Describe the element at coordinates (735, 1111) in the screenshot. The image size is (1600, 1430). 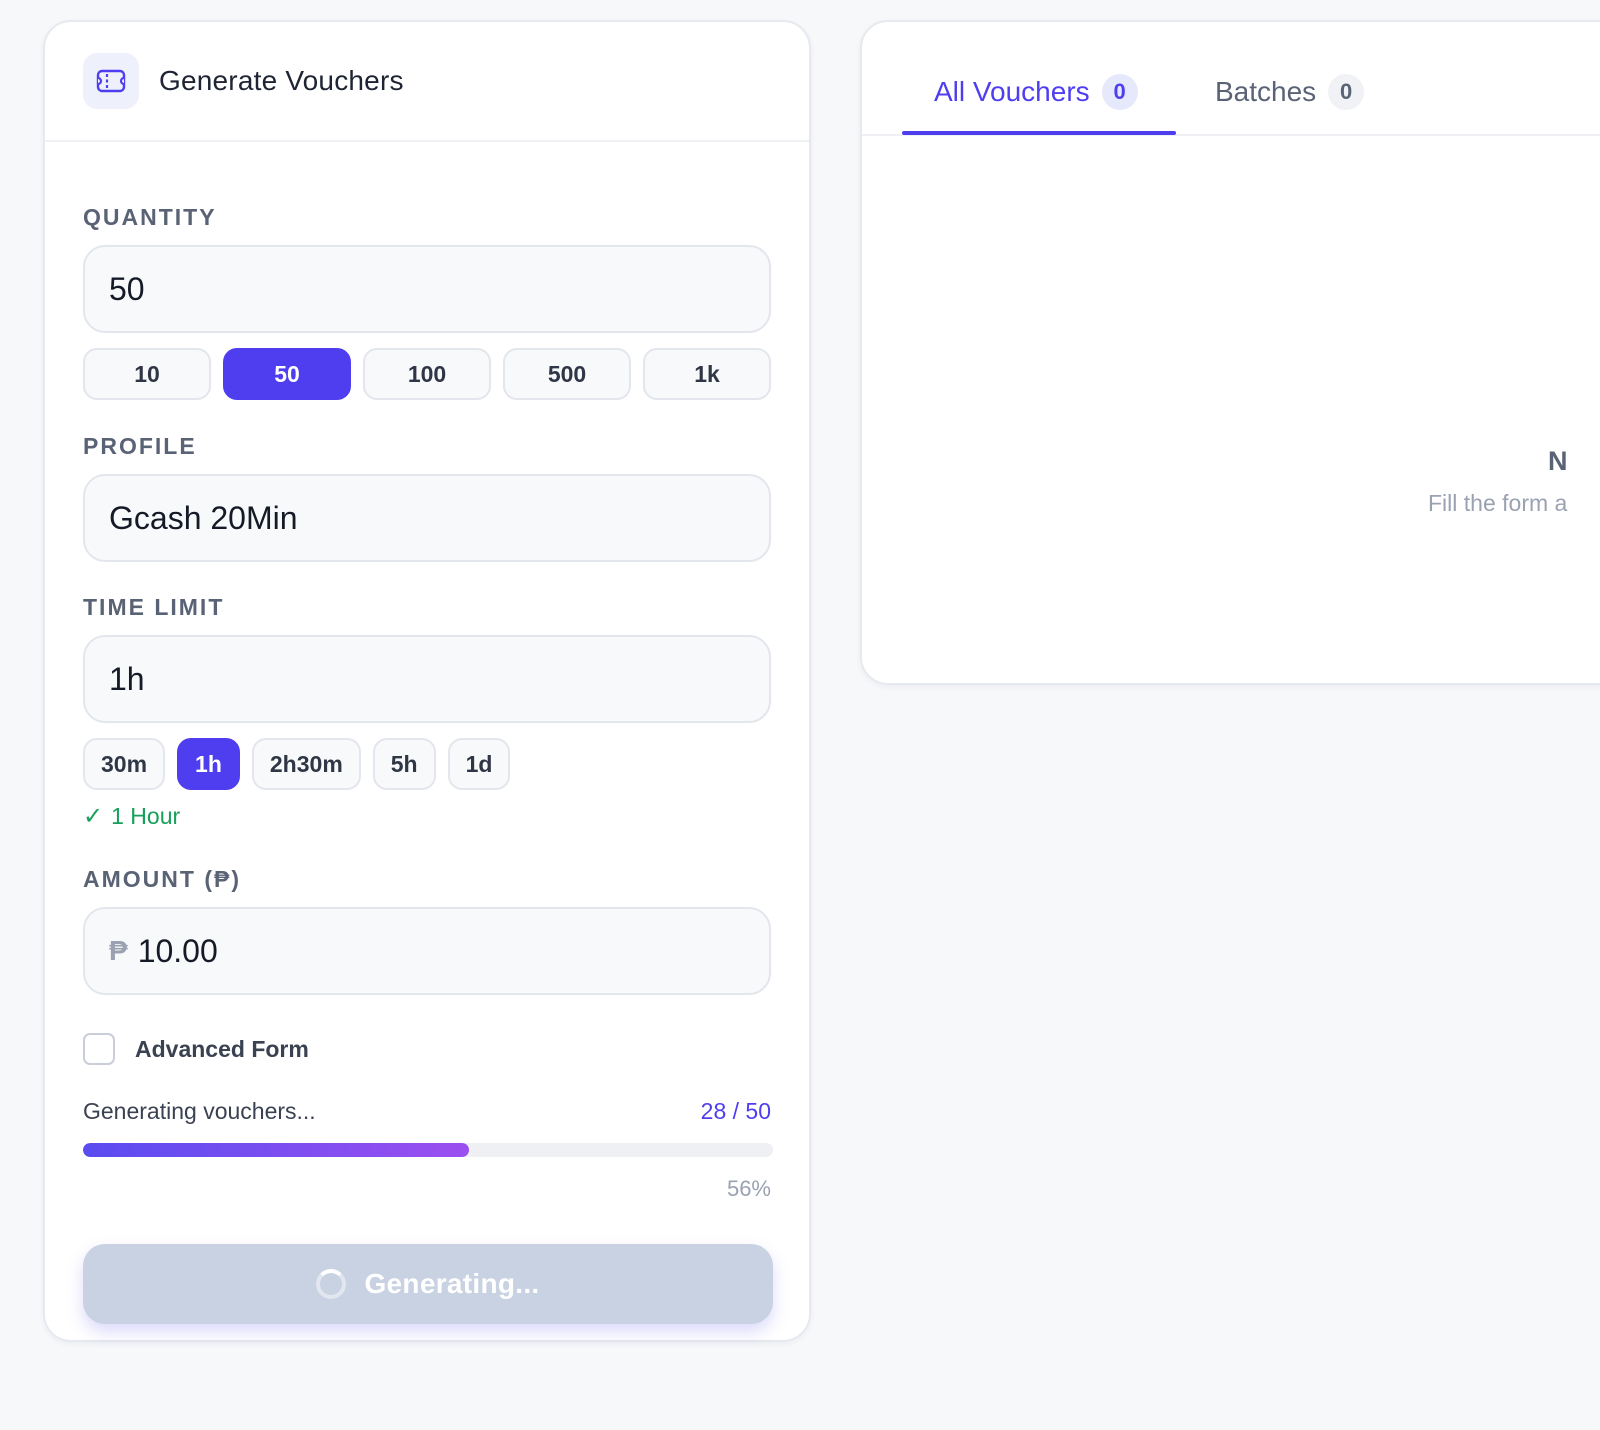
I see `progress-count: 28 / 50` at that location.